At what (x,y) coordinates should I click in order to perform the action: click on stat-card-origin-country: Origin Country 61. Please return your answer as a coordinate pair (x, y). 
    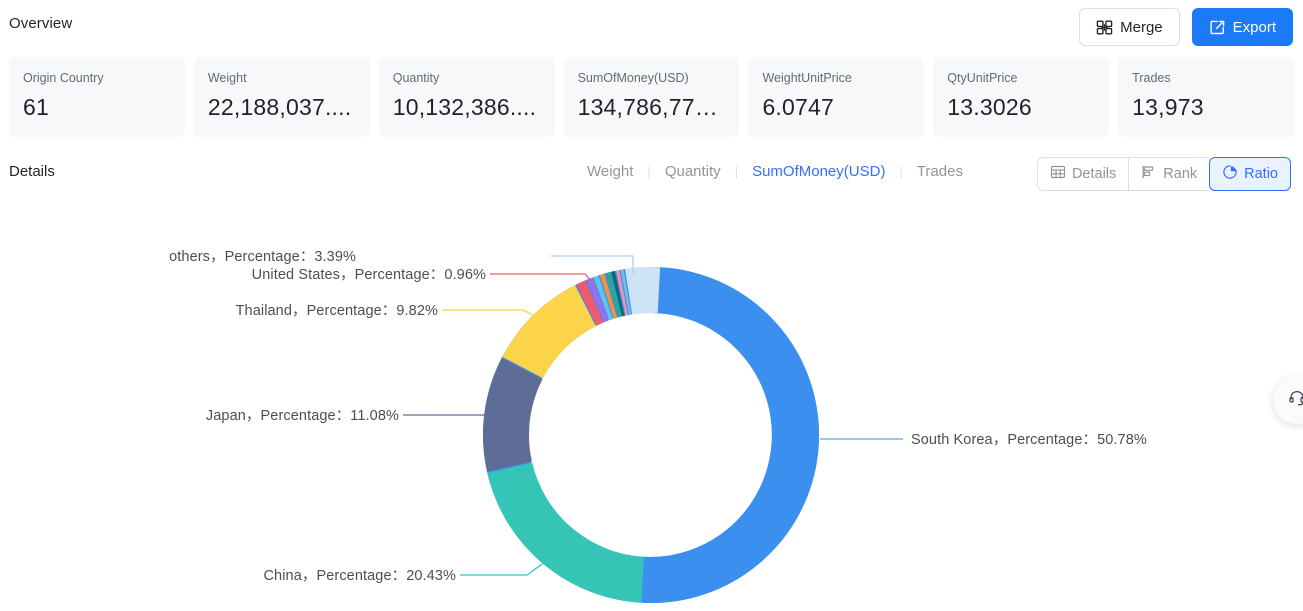
    Looking at the image, I should click on (97, 97).